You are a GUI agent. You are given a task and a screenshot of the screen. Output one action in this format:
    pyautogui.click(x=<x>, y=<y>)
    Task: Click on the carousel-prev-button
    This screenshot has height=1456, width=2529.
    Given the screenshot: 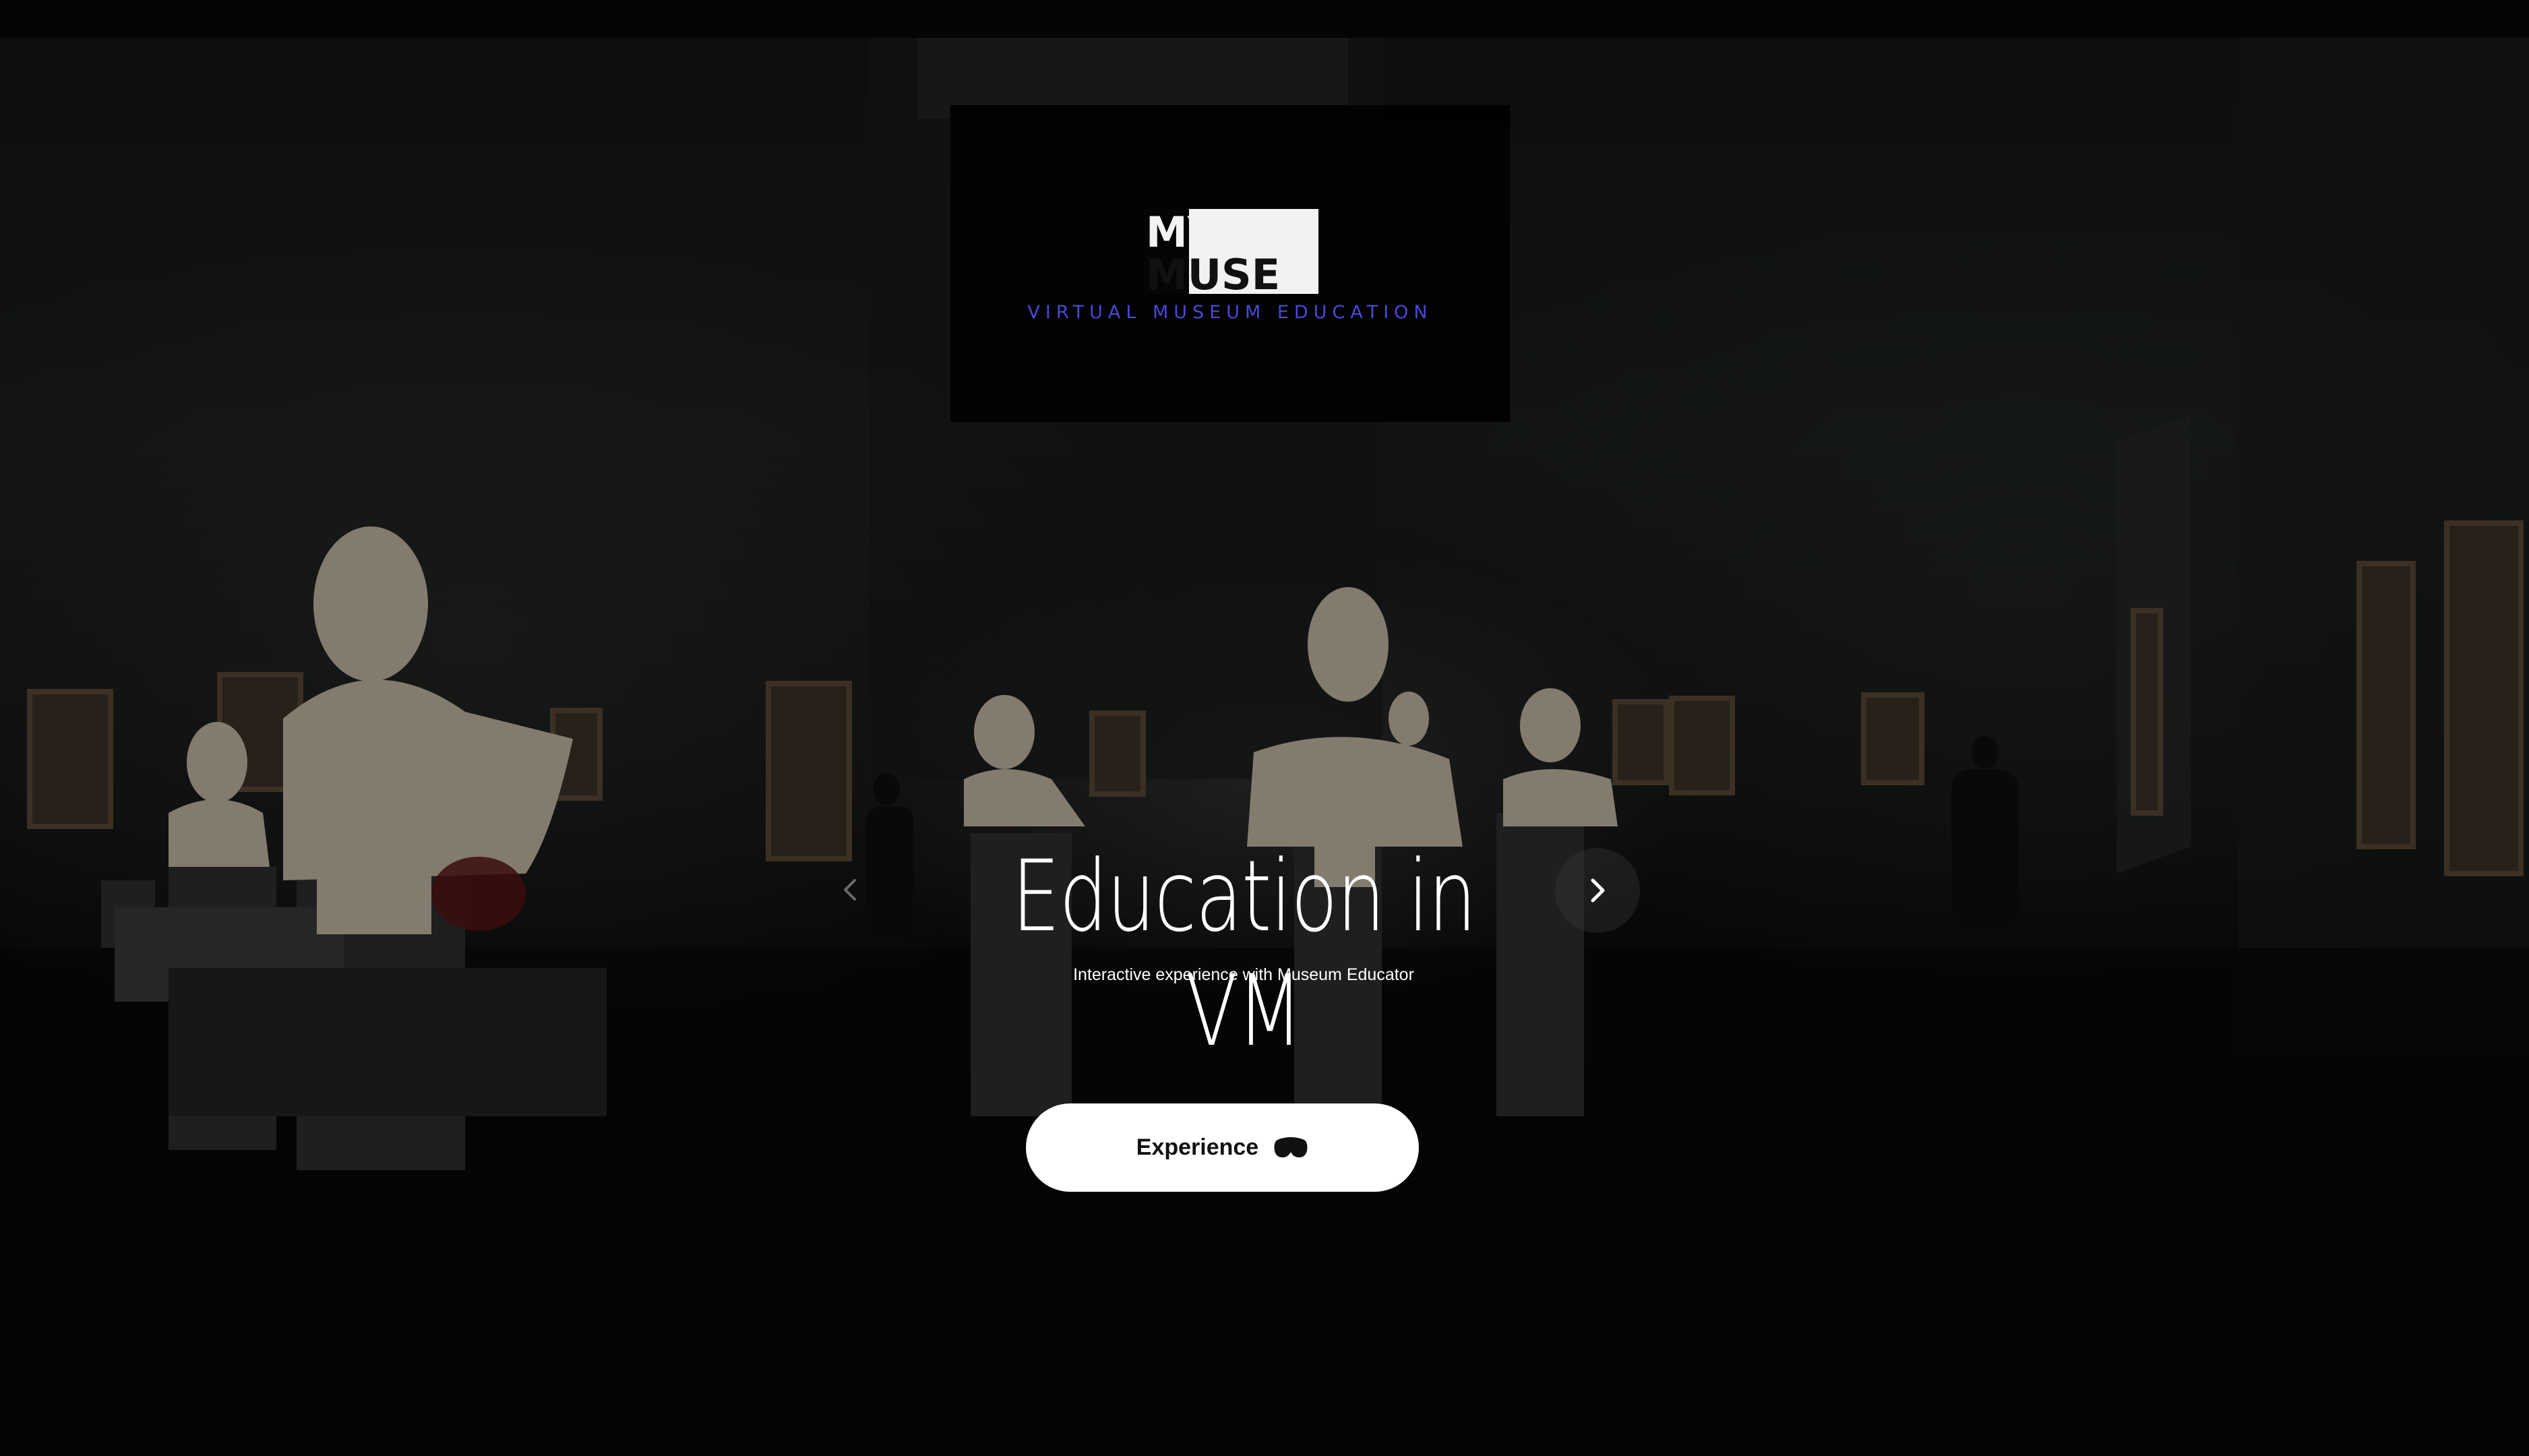 What is the action you would take?
    pyautogui.click(x=850, y=890)
    